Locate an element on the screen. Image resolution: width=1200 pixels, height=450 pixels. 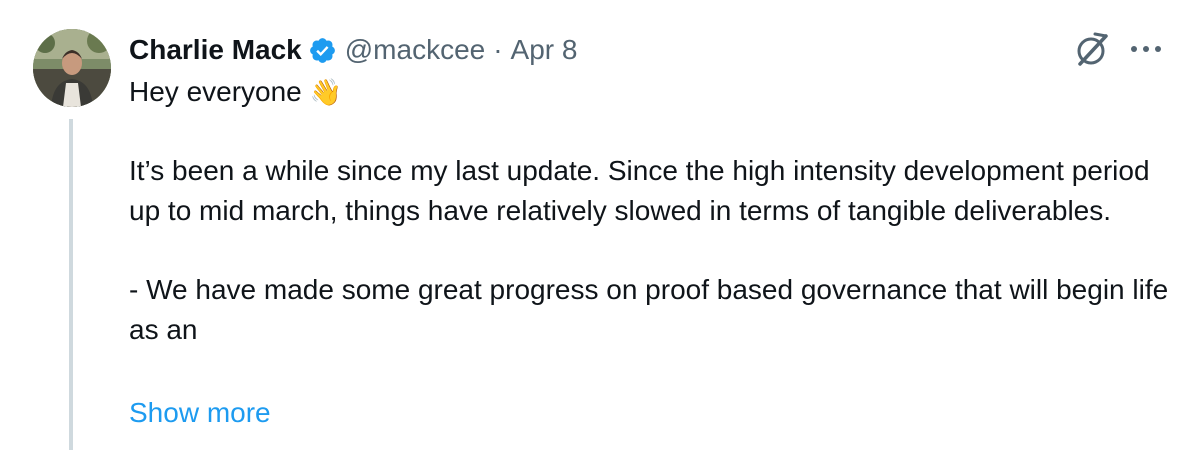
tweet-greeting-line: Hey everyone 👋 is located at coordinates (654, 92).